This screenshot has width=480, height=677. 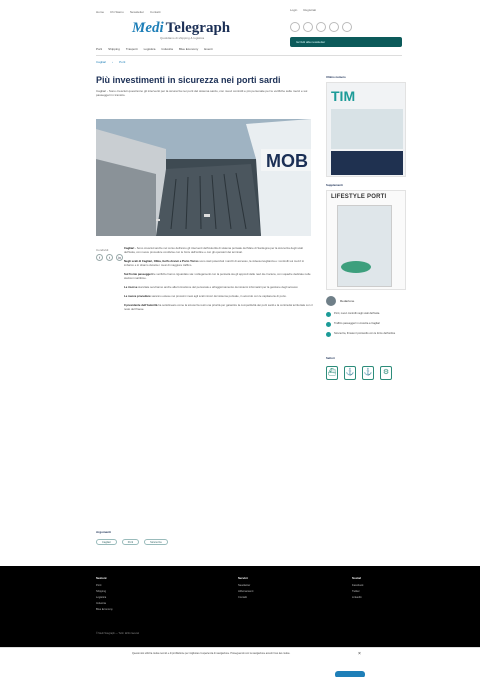 I want to click on footer-heading: Sezioni, so click(x=101, y=578).